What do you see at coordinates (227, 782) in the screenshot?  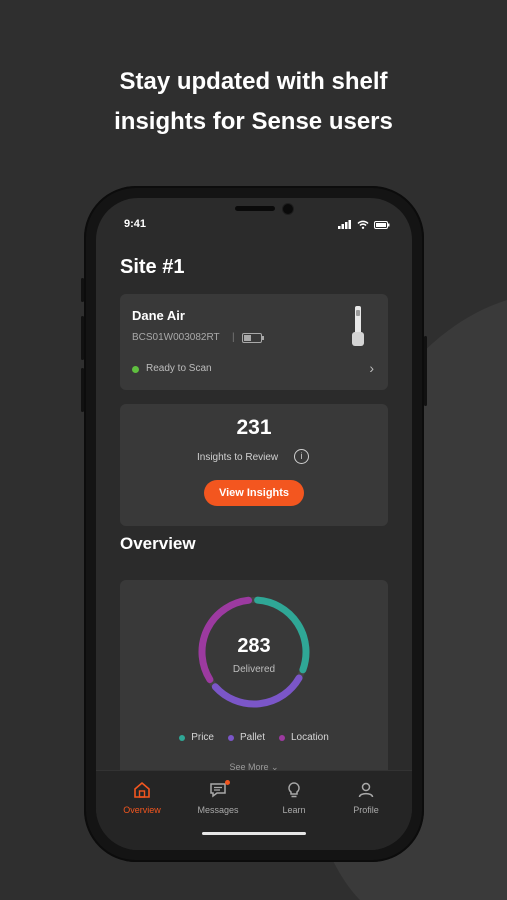 I see `unread-badge` at bounding box center [227, 782].